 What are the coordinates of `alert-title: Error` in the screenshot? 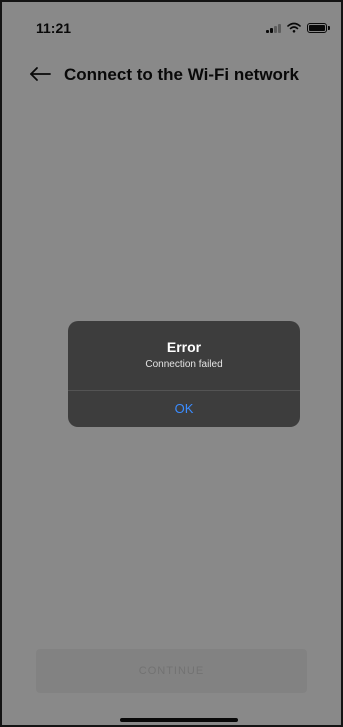 It's located at (184, 347).